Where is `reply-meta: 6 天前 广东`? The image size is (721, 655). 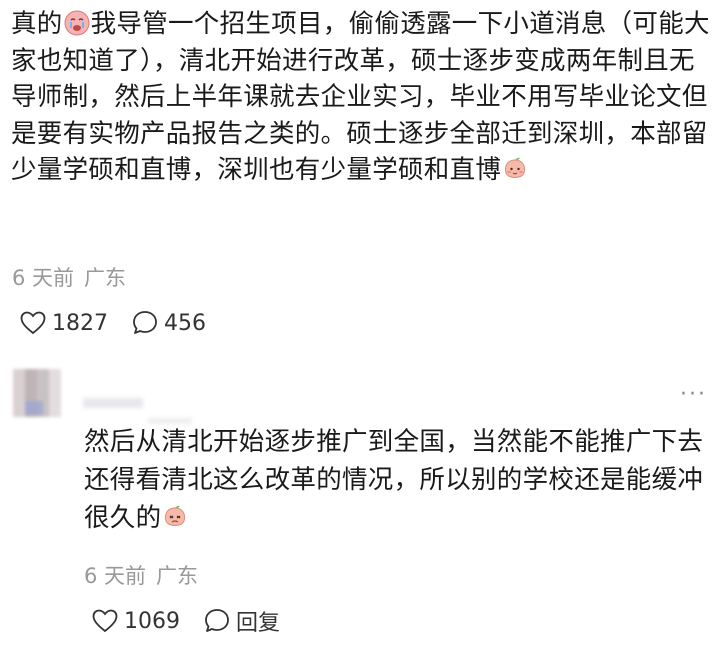 reply-meta: 6 天前 广东 is located at coordinates (146, 575).